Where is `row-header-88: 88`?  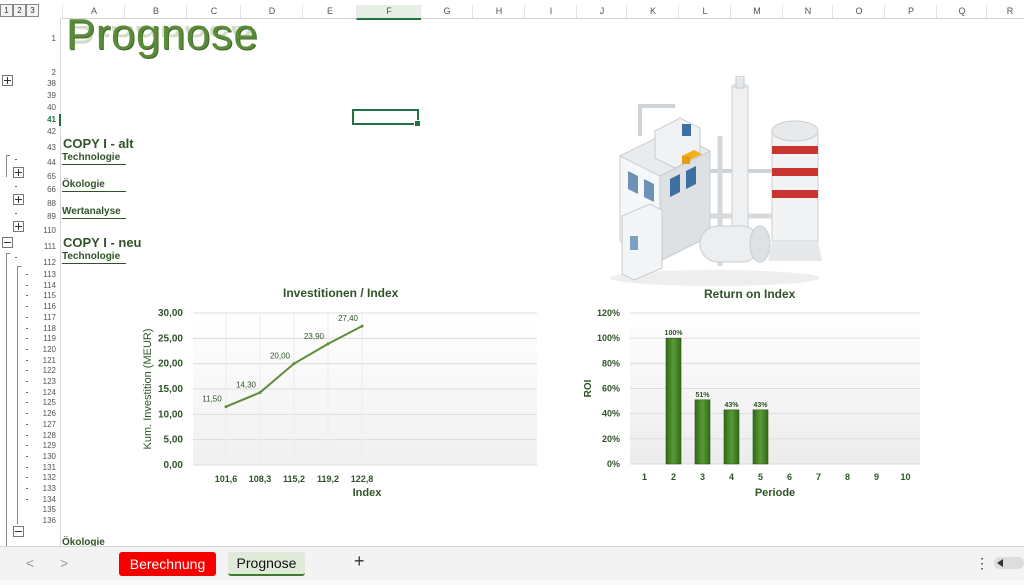
row-header-88: 88 is located at coordinates (51, 203).